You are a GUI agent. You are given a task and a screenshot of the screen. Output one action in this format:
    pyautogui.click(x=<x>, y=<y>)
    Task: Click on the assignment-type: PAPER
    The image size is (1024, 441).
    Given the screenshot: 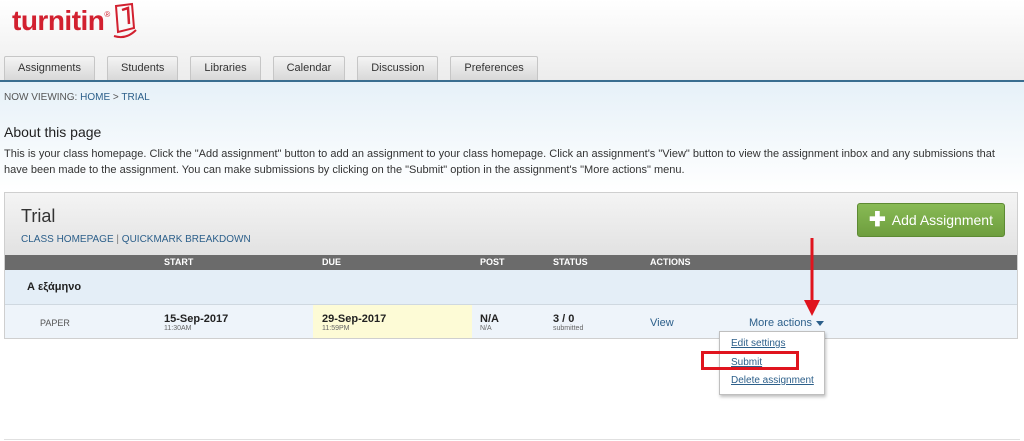 What is the action you would take?
    pyautogui.click(x=55, y=323)
    